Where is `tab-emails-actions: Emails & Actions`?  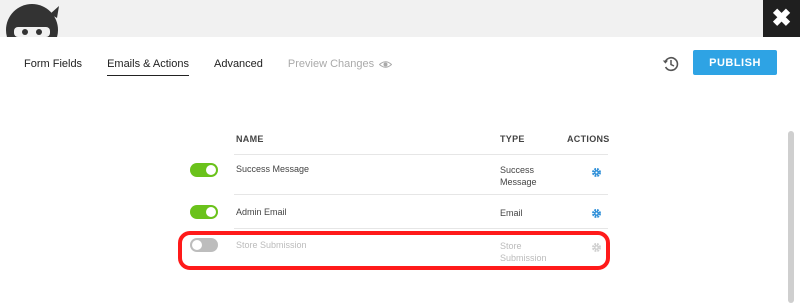 tab-emails-actions: Emails & Actions is located at coordinates (148, 67).